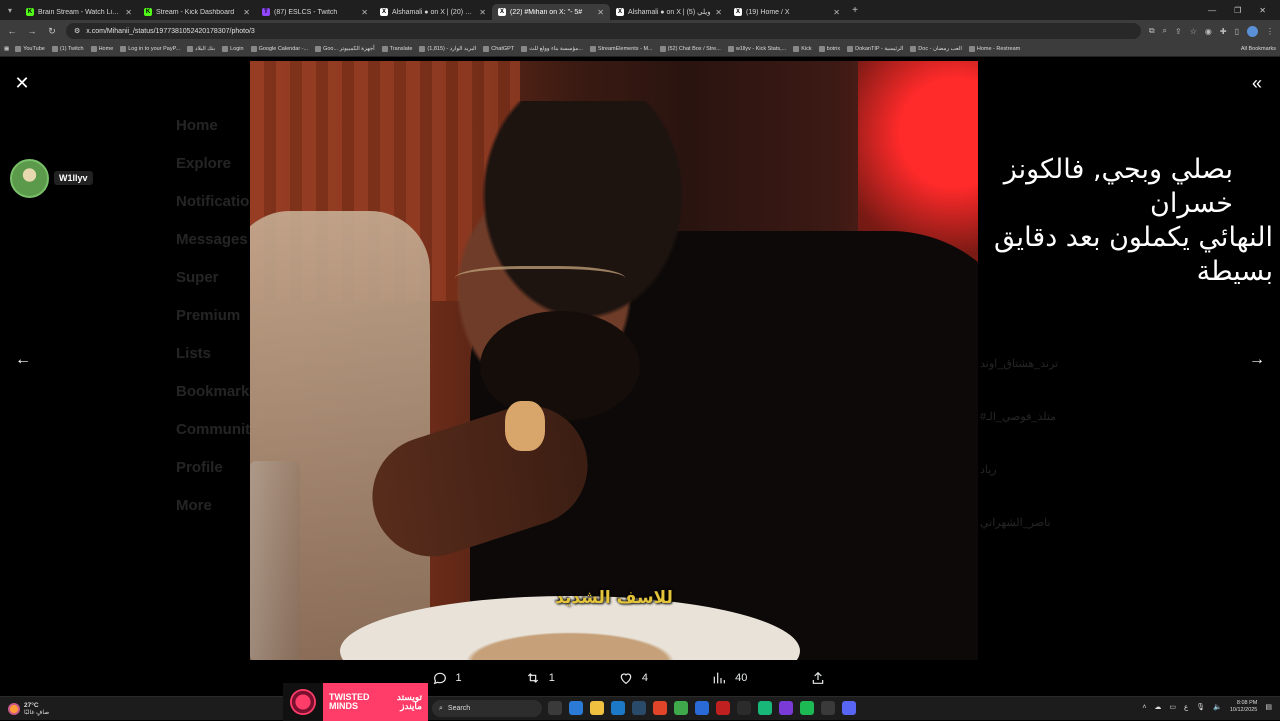 This screenshot has height=721, width=1280. What do you see at coordinates (551, 12) in the screenshot?
I see `browser-tab: X (22) #Mihan on X: "- 5# ✕` at bounding box center [551, 12].